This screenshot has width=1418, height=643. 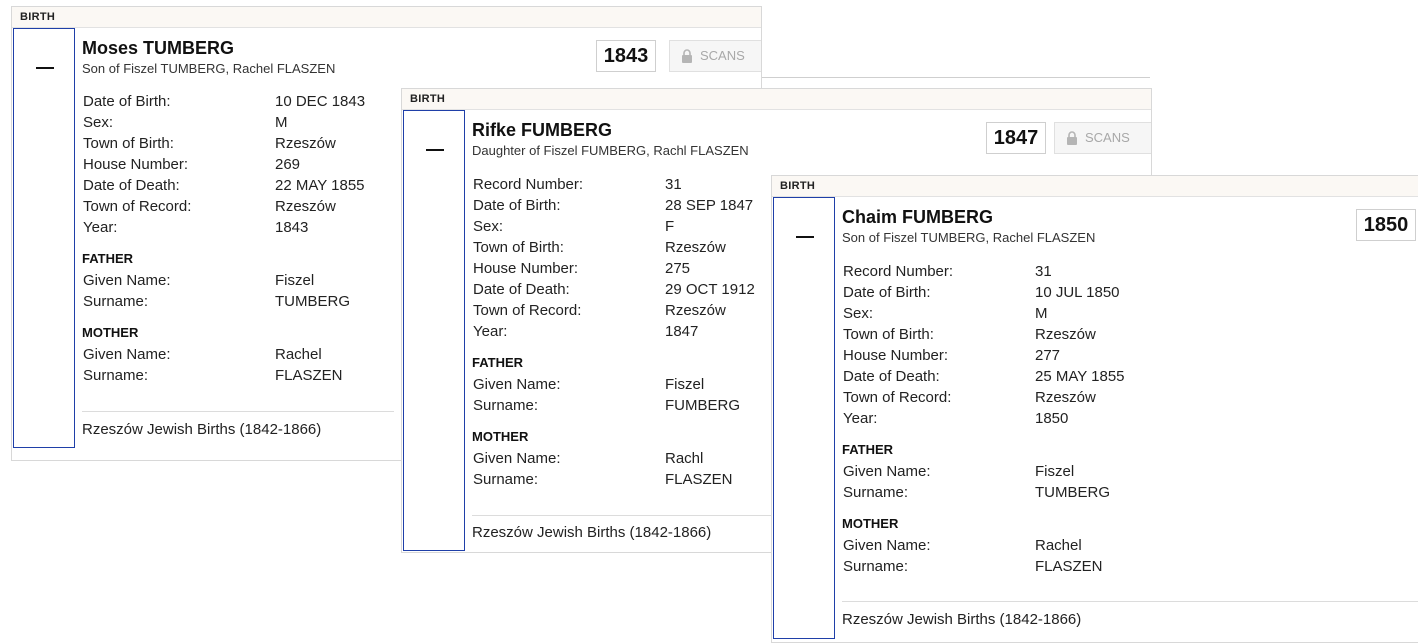 What do you see at coordinates (320, 101) in the screenshot?
I see `field-value: 10 DEC 1843` at bounding box center [320, 101].